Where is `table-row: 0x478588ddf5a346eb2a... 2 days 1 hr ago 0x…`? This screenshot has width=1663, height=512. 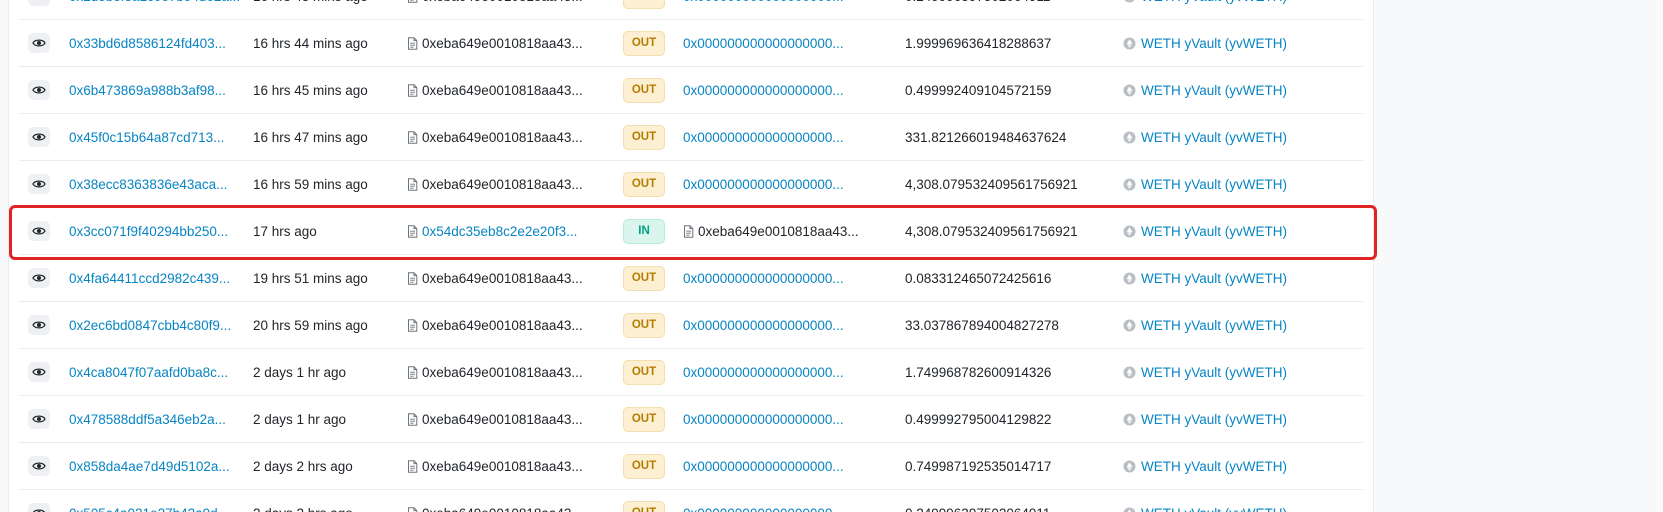 table-row: 0x478588ddf5a346eb2a... 2 days 1 hr ago 0x… is located at coordinates (691, 419).